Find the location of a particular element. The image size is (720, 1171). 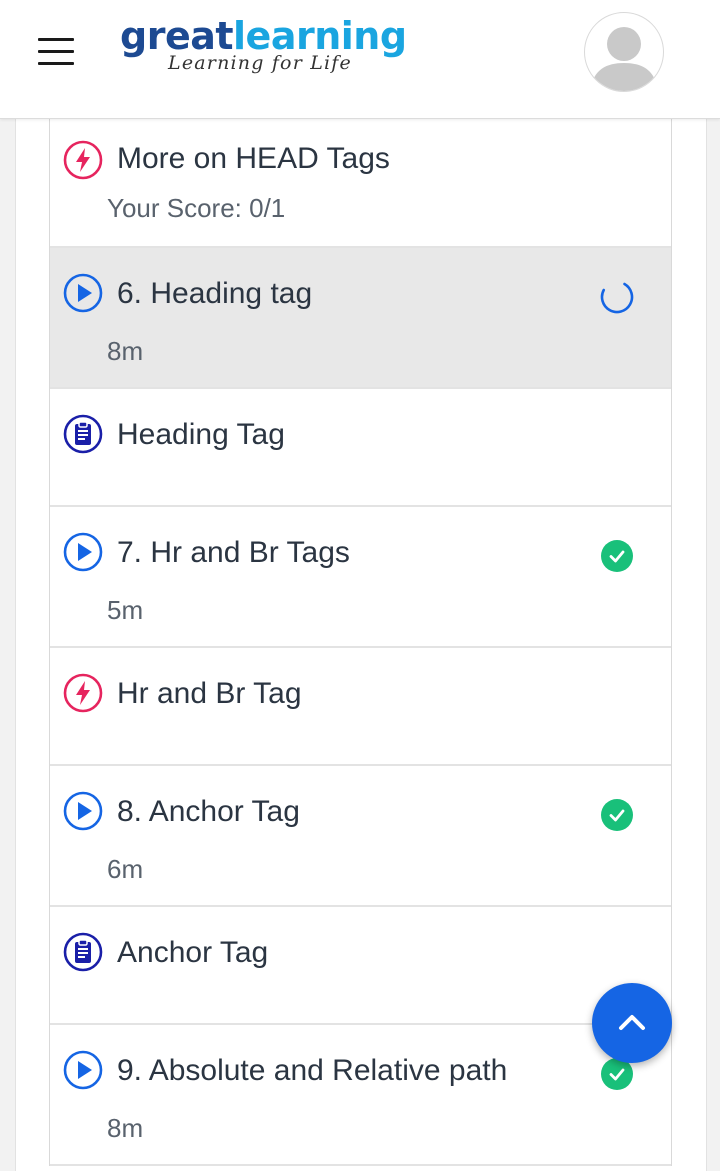

content-item-title: More on HEAD Tags is located at coordinates (253, 158).